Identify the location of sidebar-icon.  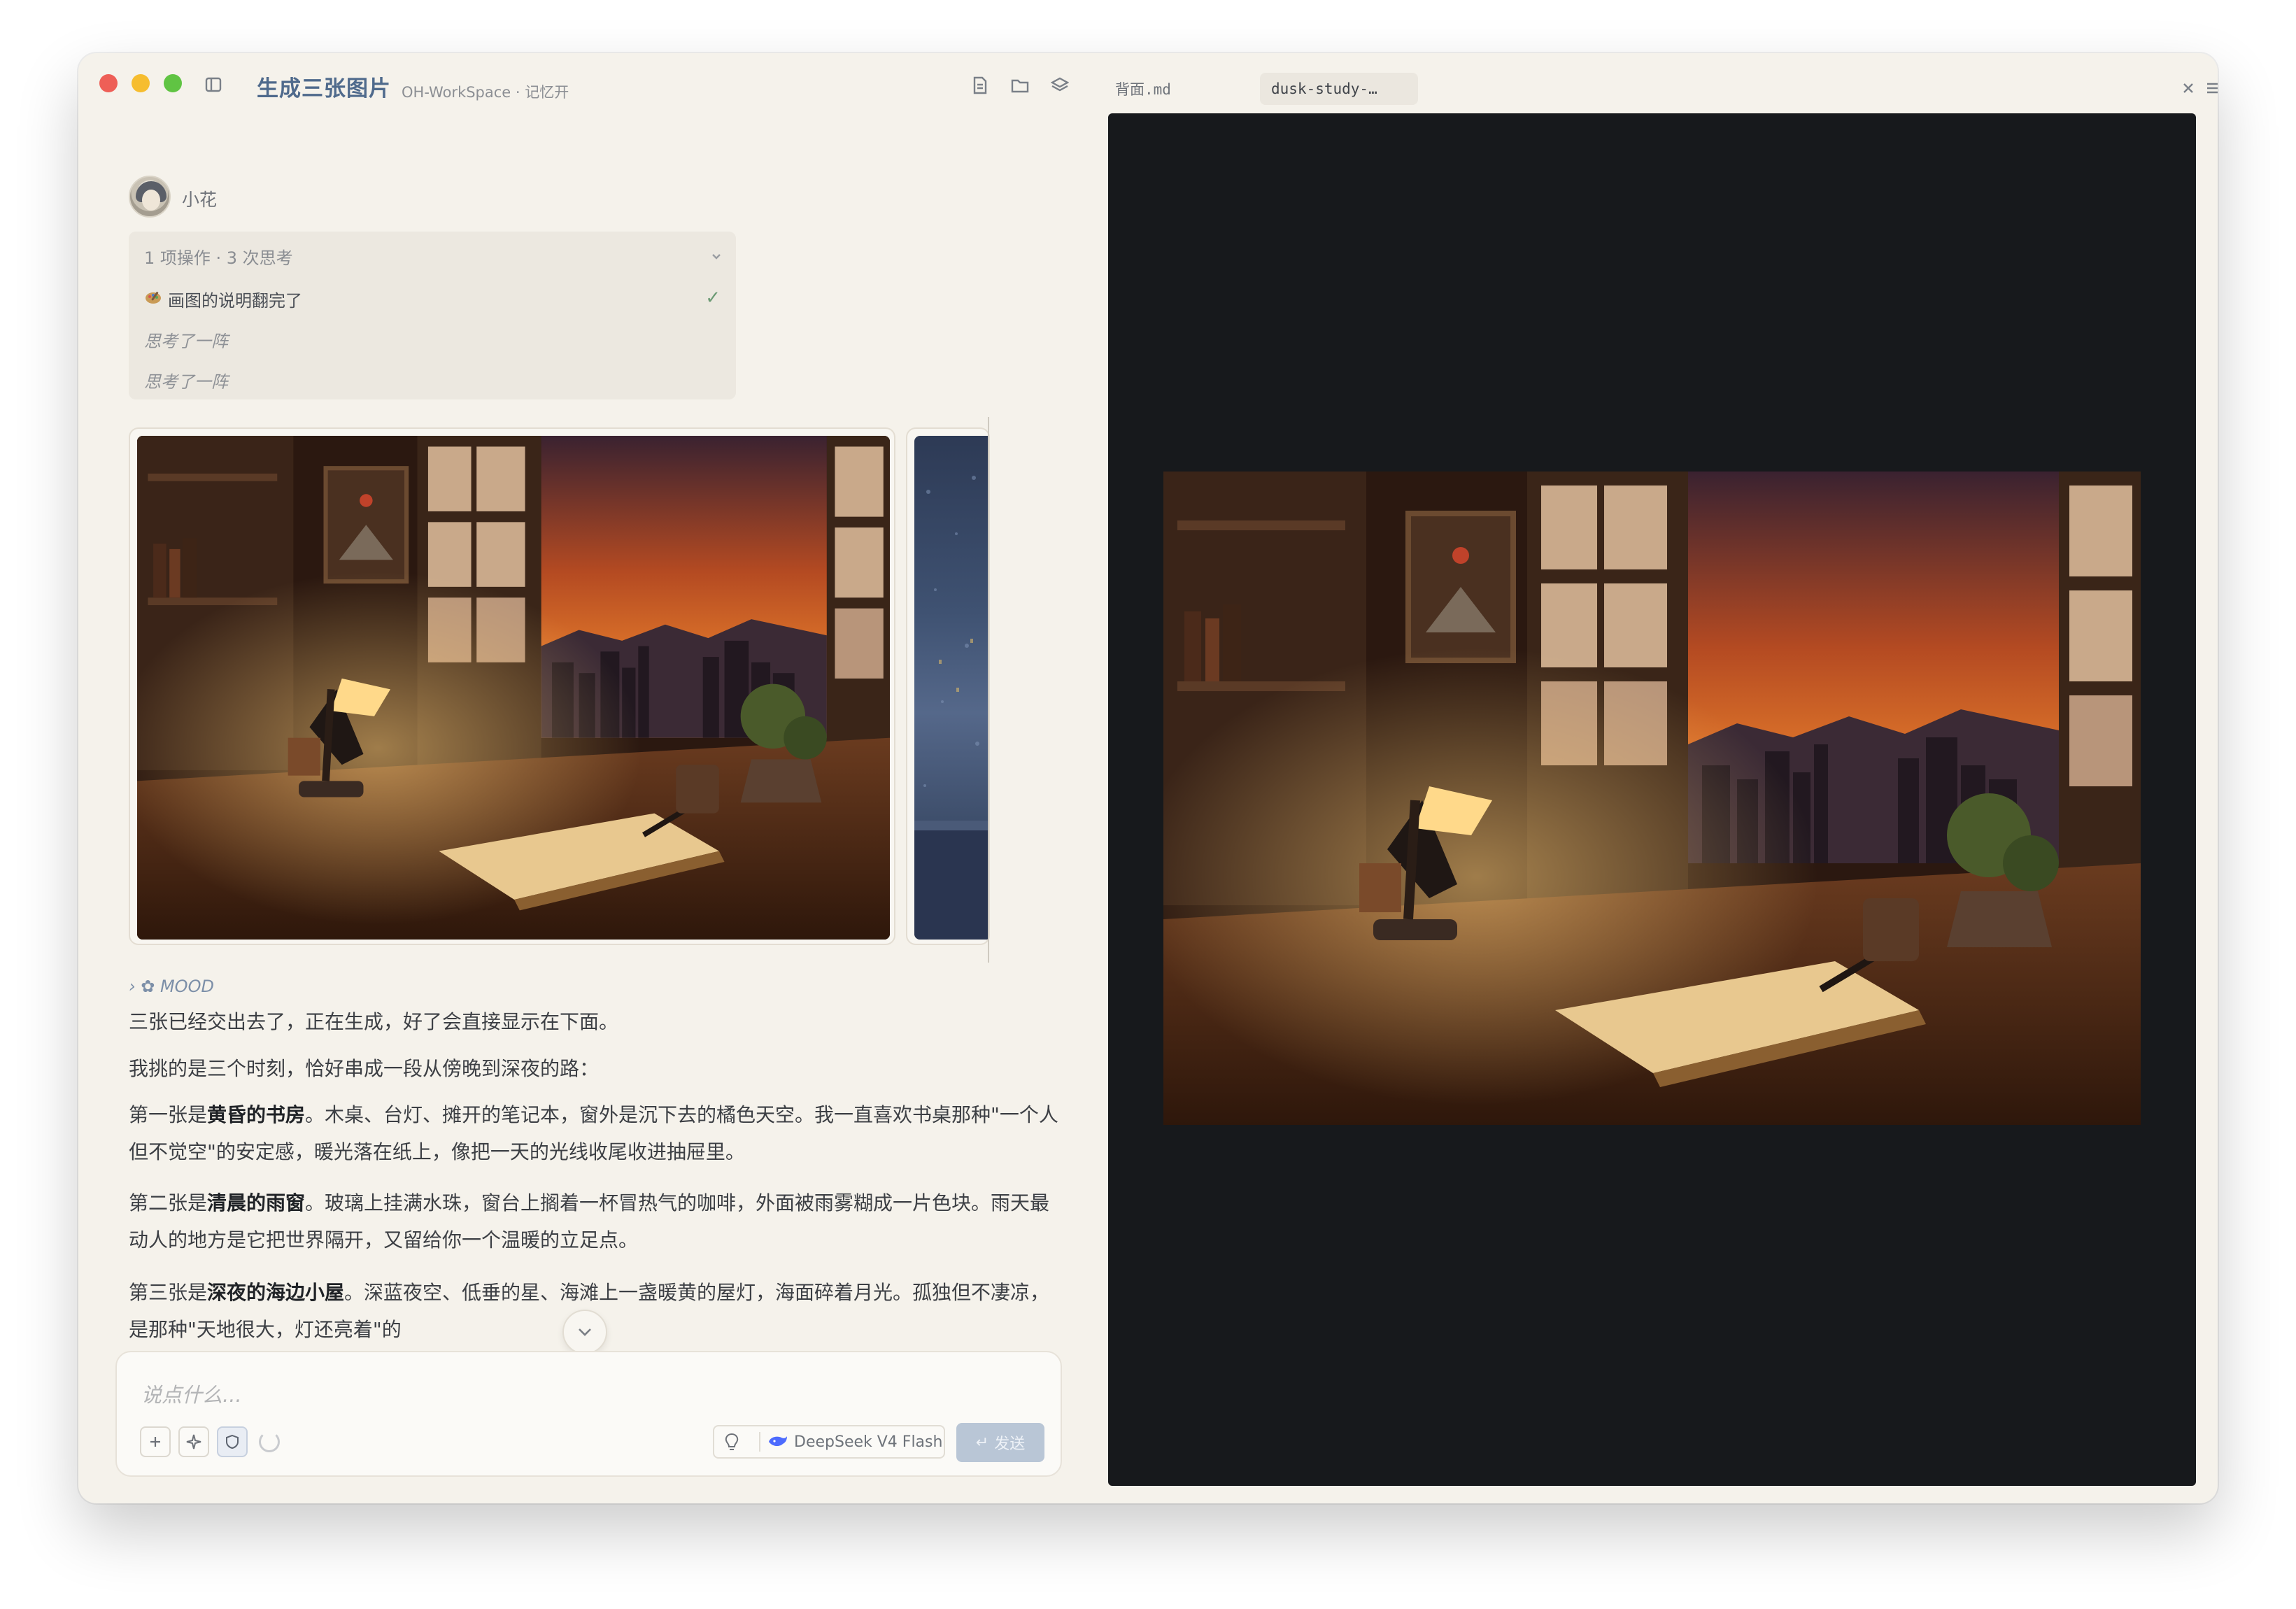
(213, 85).